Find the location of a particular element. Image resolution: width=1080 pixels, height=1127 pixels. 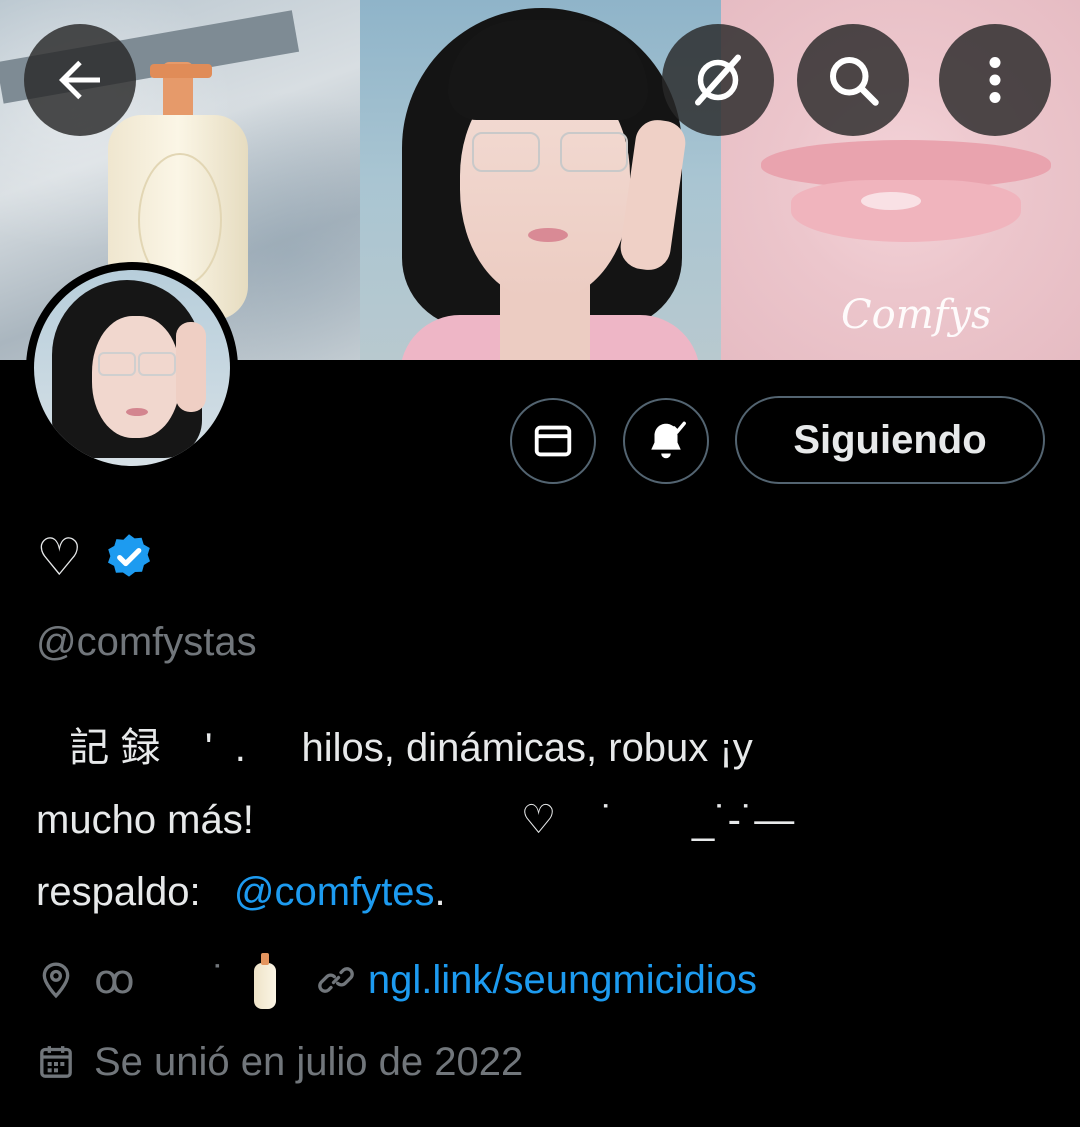

grok-slash-icon is located at coordinates (718, 80).